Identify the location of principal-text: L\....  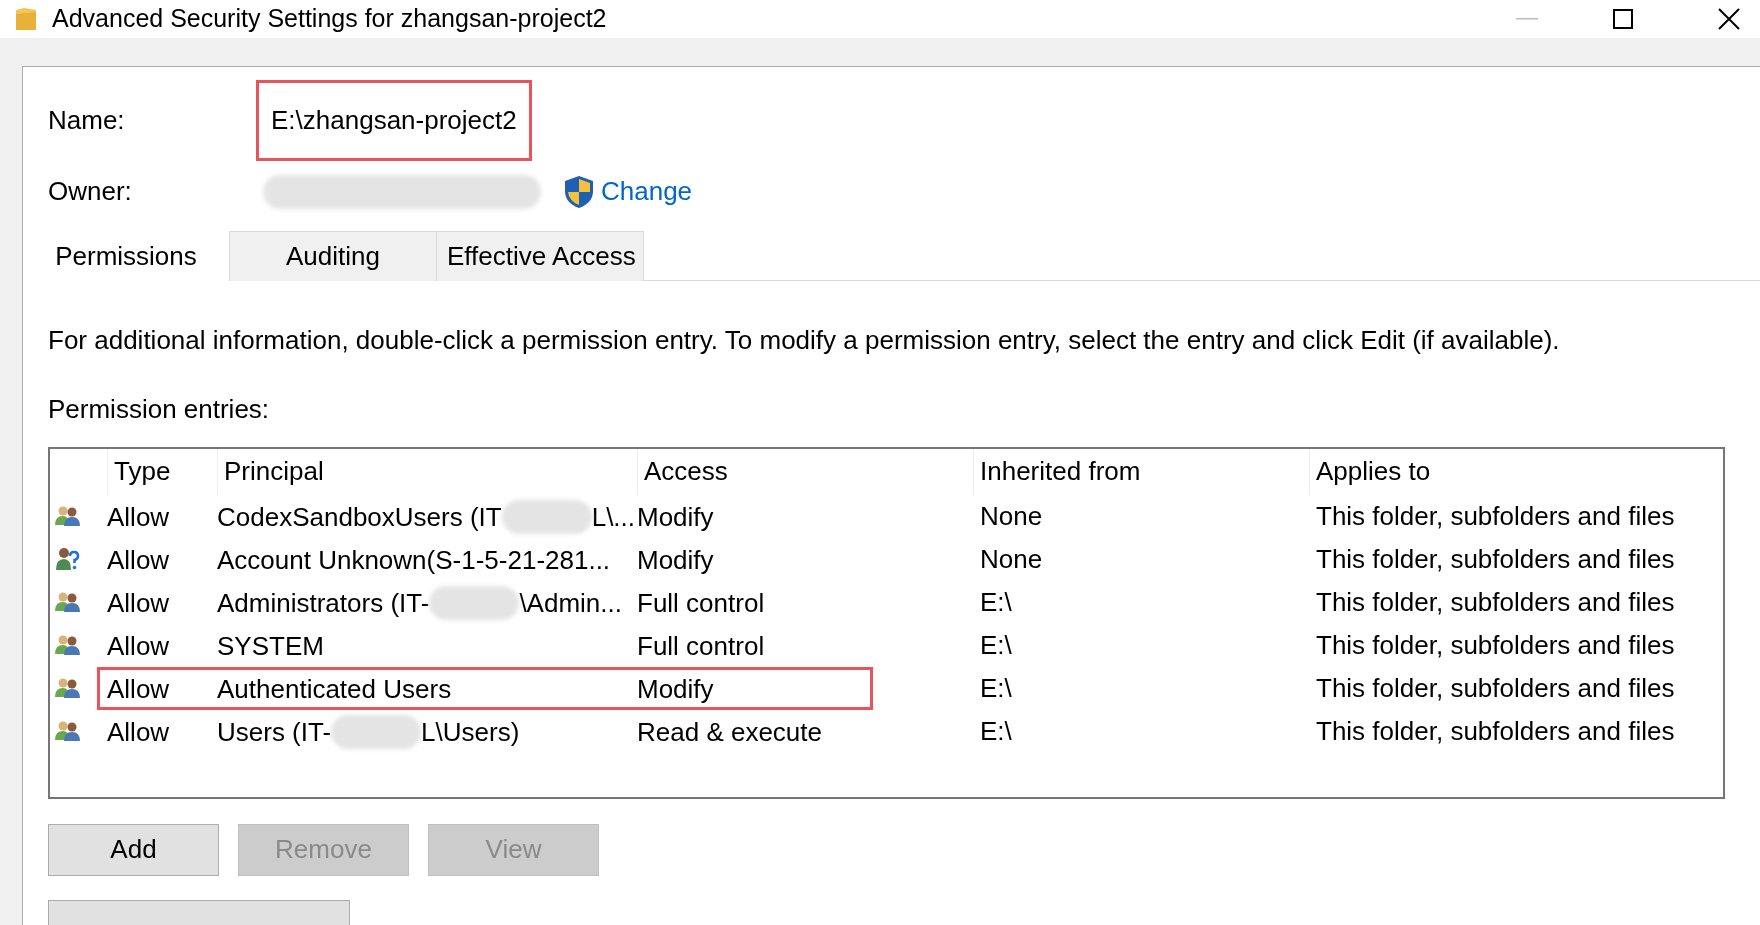
(613, 517).